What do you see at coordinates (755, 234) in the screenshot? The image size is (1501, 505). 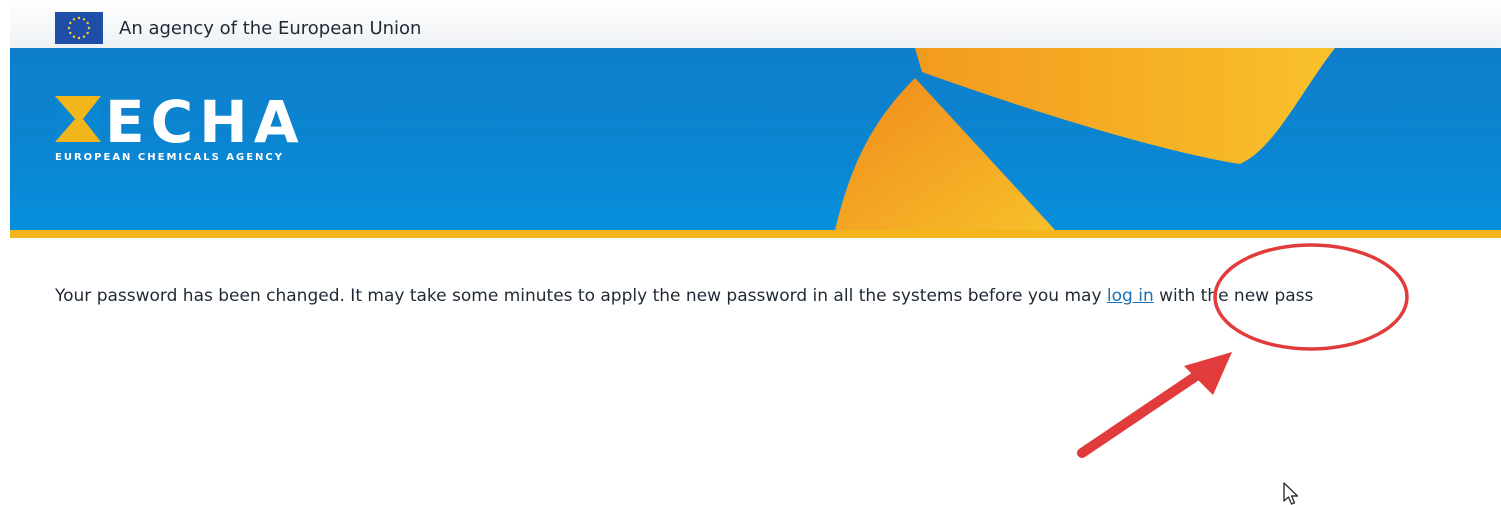 I see `banner-accent-line` at bounding box center [755, 234].